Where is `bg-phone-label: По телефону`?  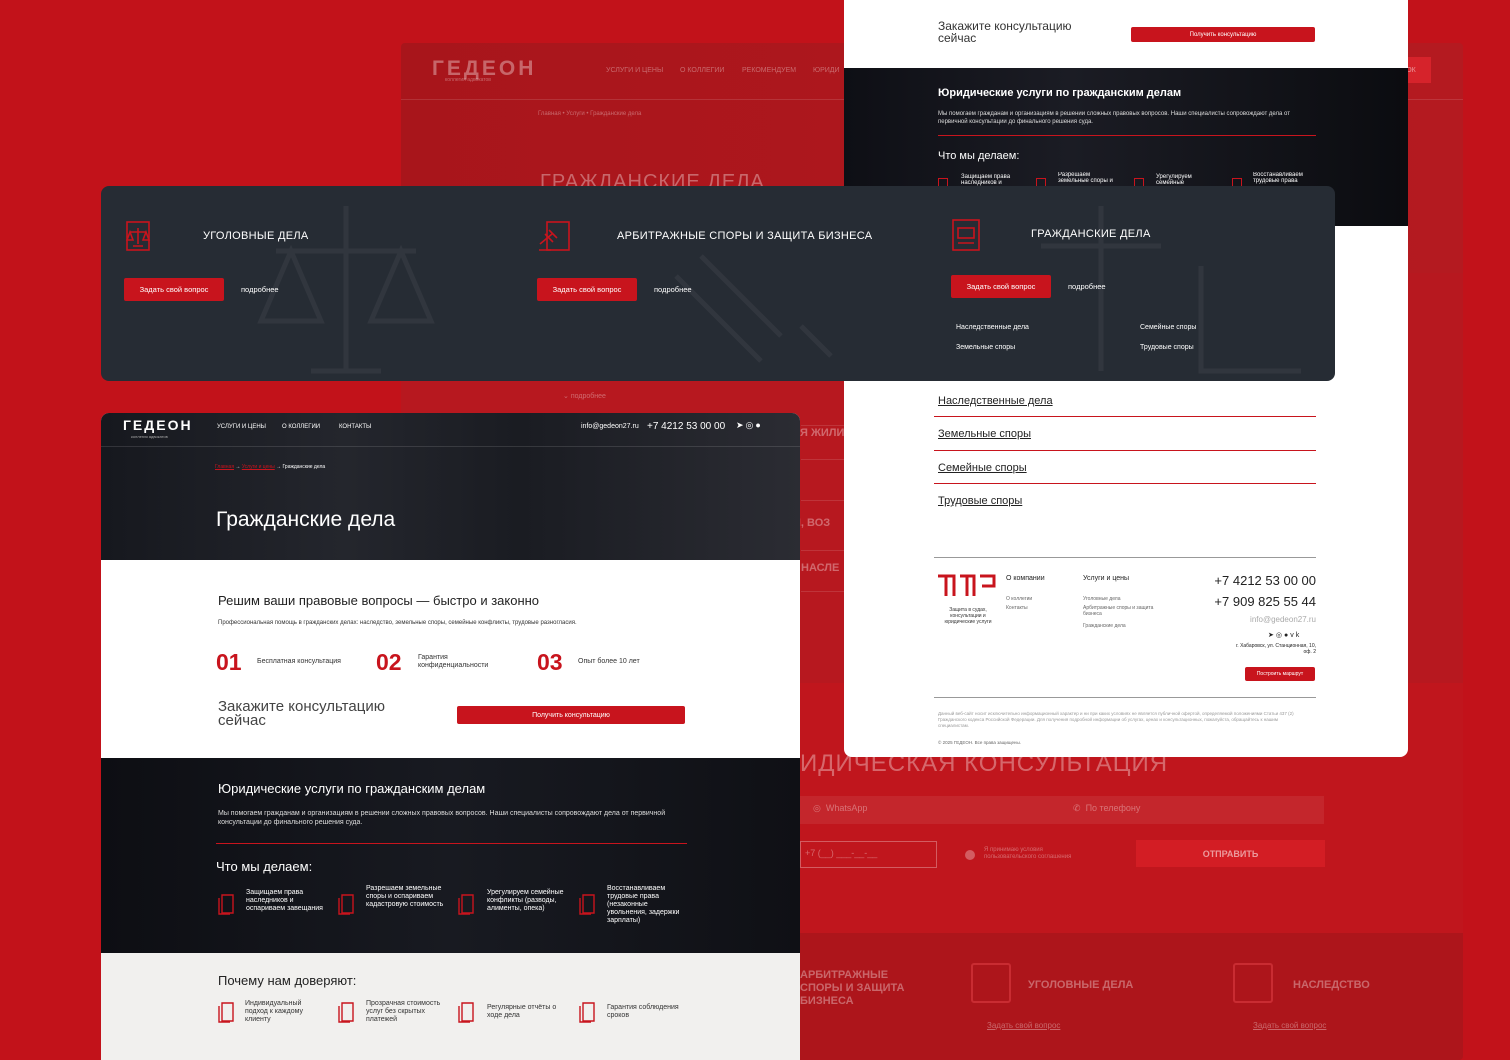
bg-phone-label: По телефону is located at coordinates (1113, 808).